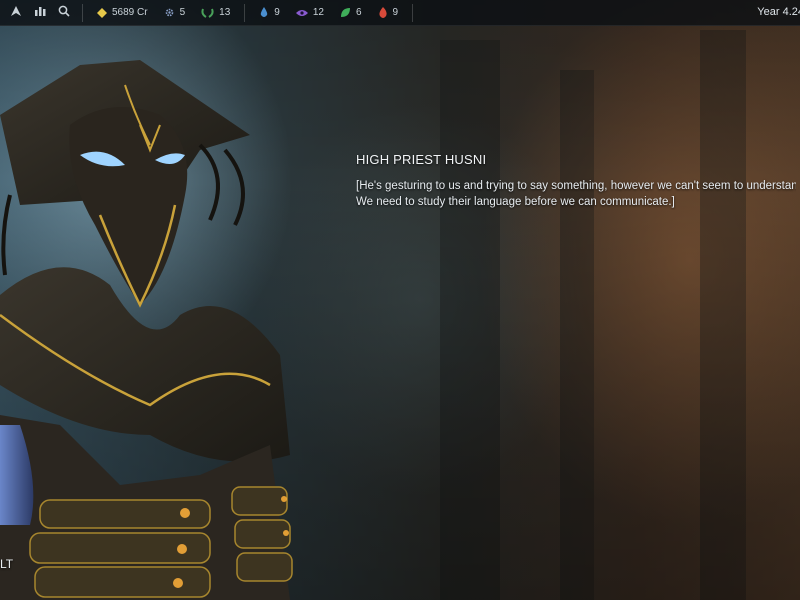  Describe the element at coordinates (215, 12) in the screenshot. I see `resource-influence: 13` at that location.